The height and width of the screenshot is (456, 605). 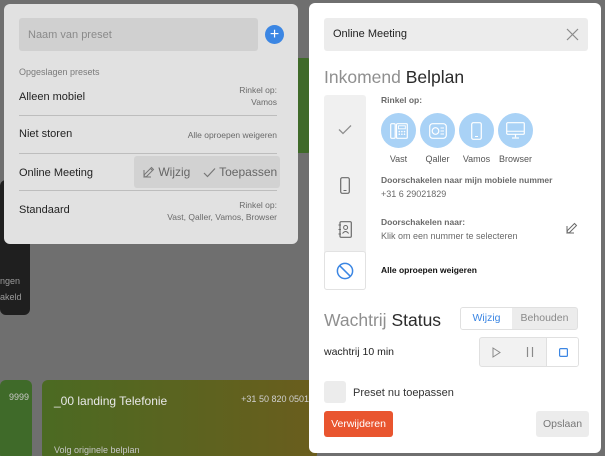 I want to click on landing-card-number: +31 50 820 0501, so click(x=275, y=399).